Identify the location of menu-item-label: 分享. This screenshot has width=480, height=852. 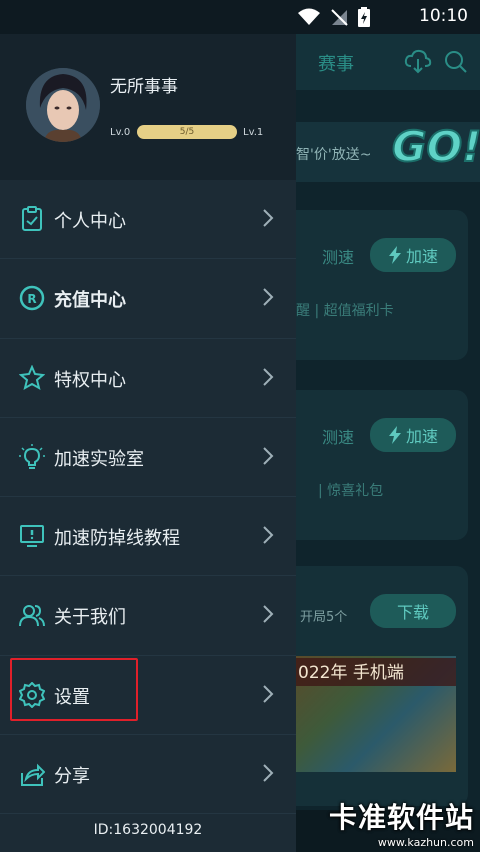
(72, 777).